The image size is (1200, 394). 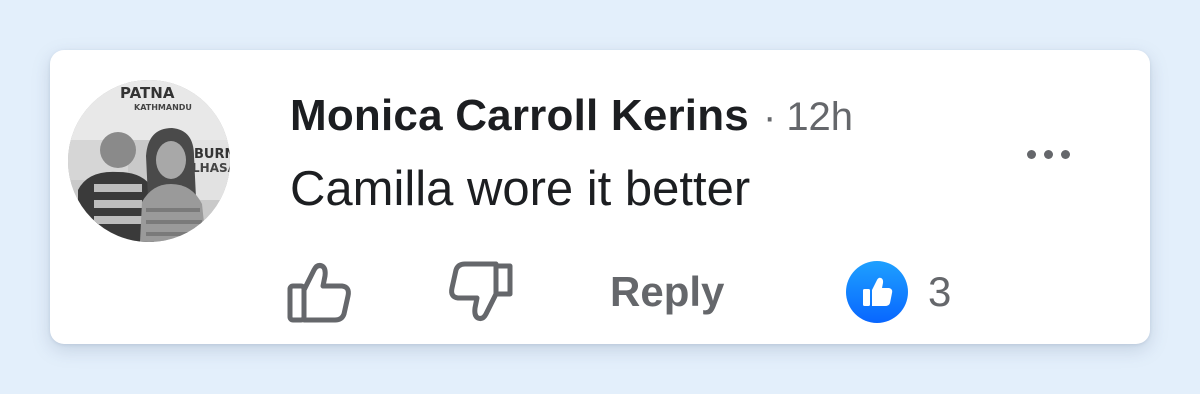 I want to click on timestamp: 12h, so click(x=819, y=117).